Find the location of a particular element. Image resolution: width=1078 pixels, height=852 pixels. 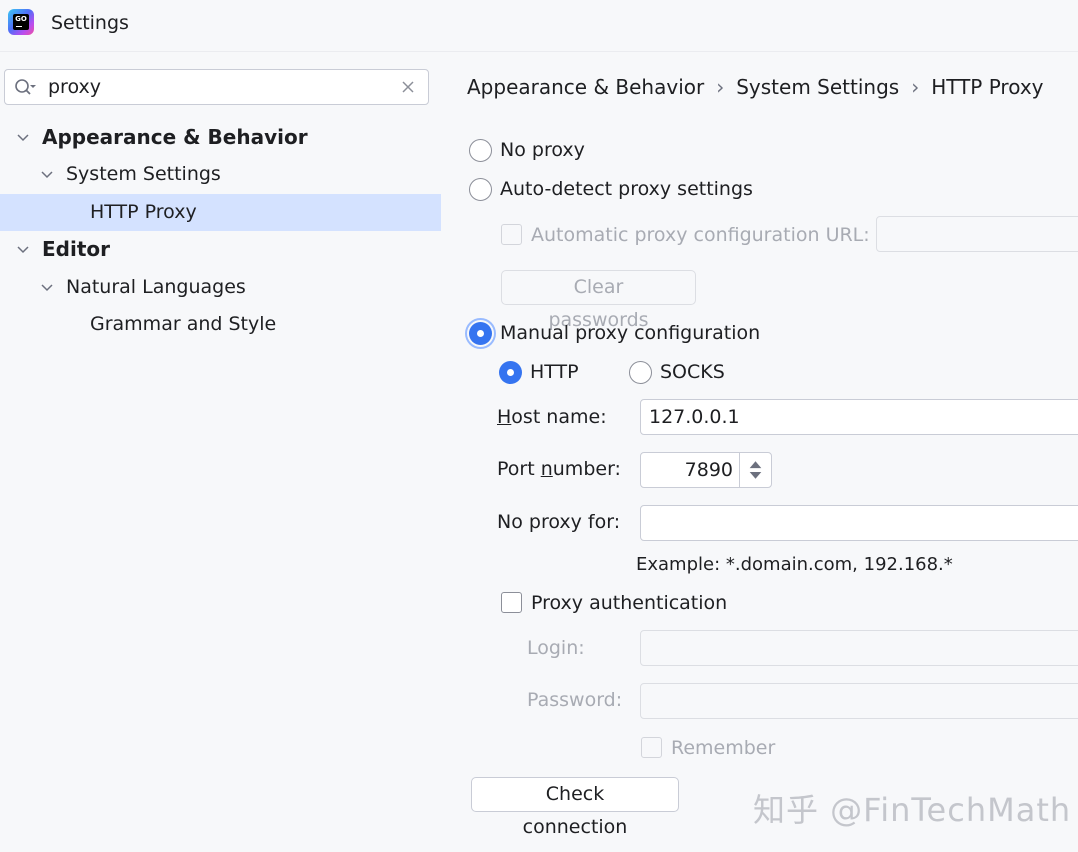

tree-item-label: Grammar and Style is located at coordinates (183, 324).